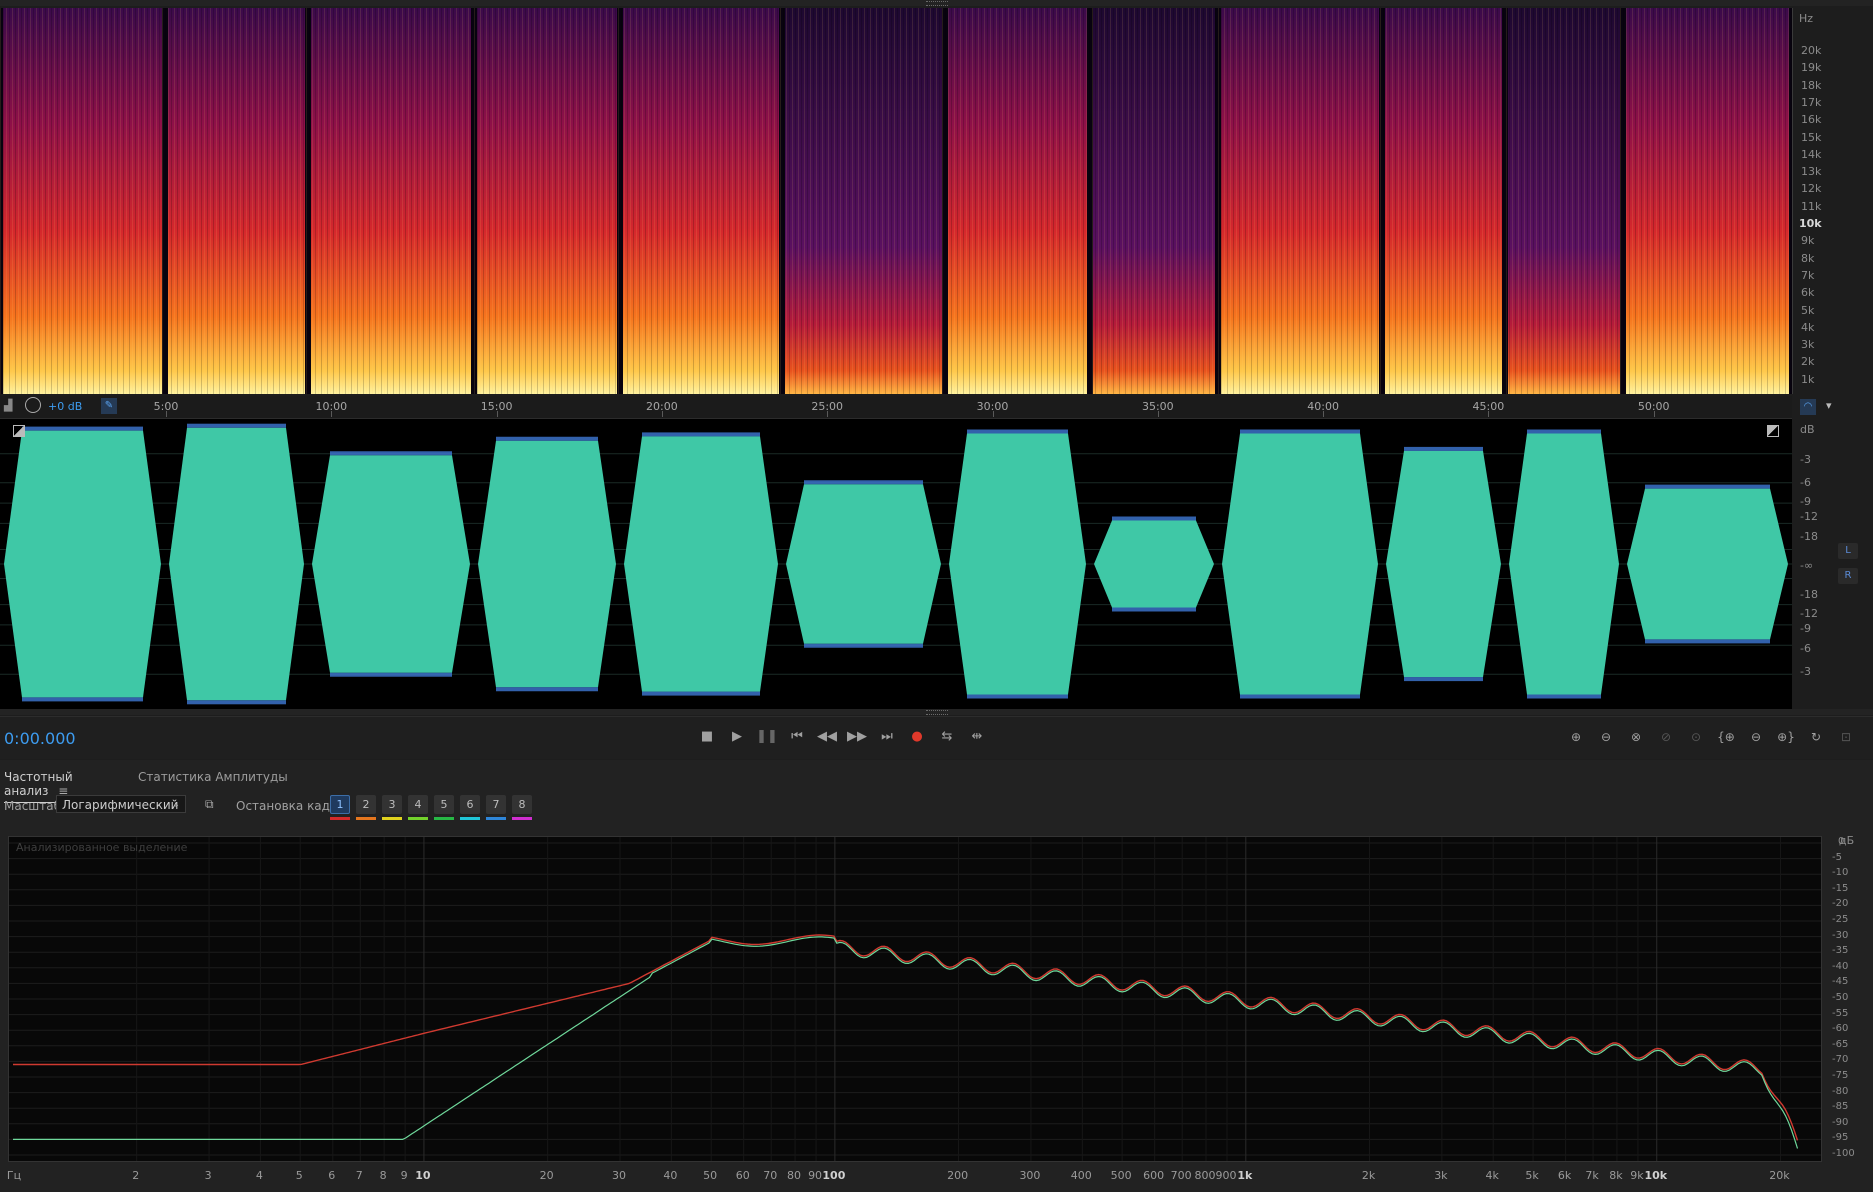 The width and height of the screenshot is (1873, 1192). What do you see at coordinates (65, 406) in the screenshot?
I see `gain-value: +0 dB` at bounding box center [65, 406].